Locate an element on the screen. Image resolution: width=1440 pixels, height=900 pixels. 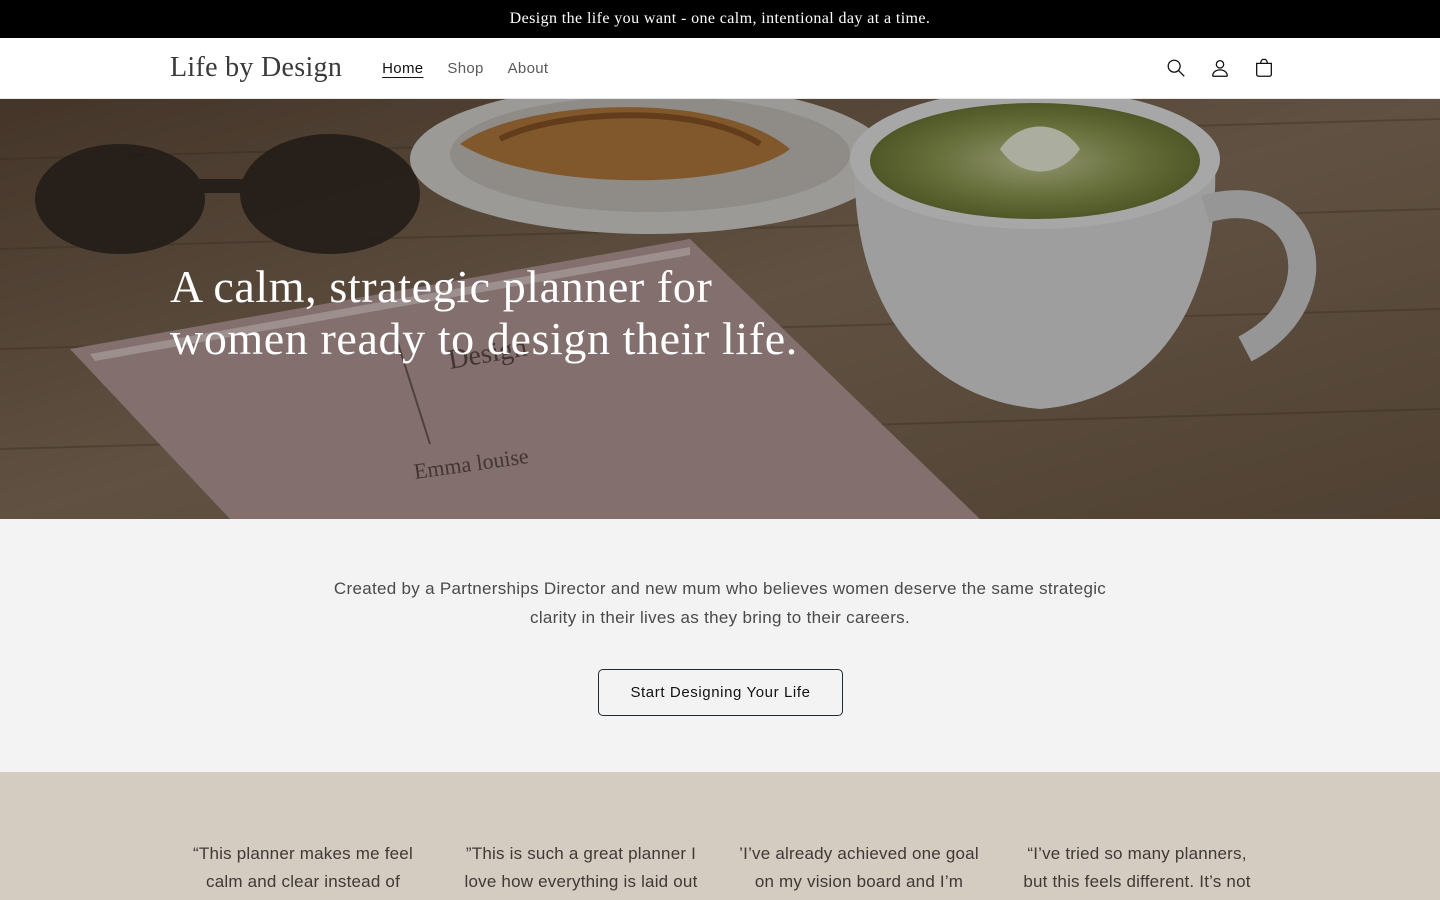
hero-title-line2: women ready to design their life. is located at coordinates (484, 338).